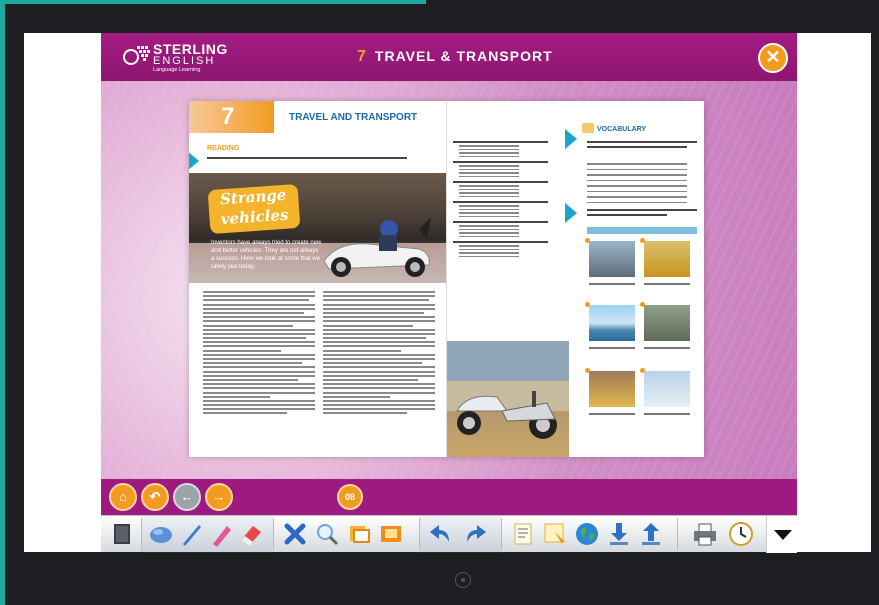 Image resolution: width=879 pixels, height=605 pixels. I want to click on globe-icon, so click(587, 534).